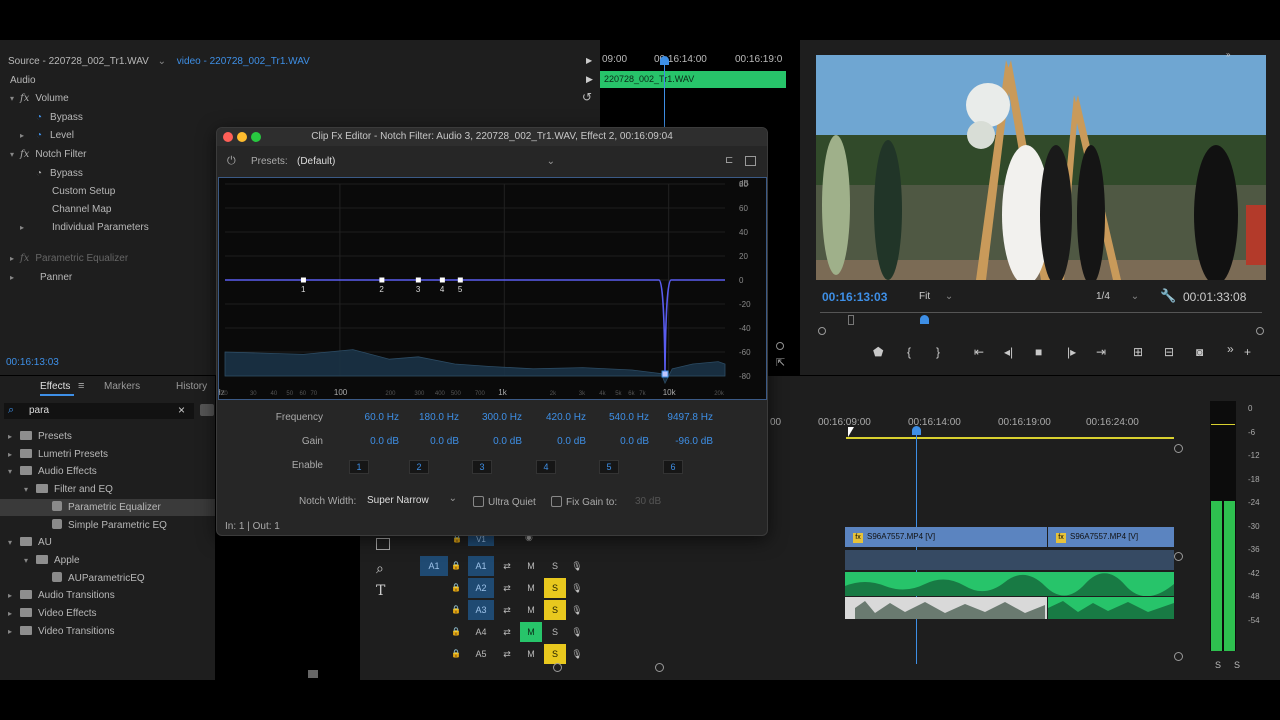 The image size is (1280, 720). Describe the element at coordinates (1008, 352) in the screenshot. I see `step-back-icon: ◂|` at that location.